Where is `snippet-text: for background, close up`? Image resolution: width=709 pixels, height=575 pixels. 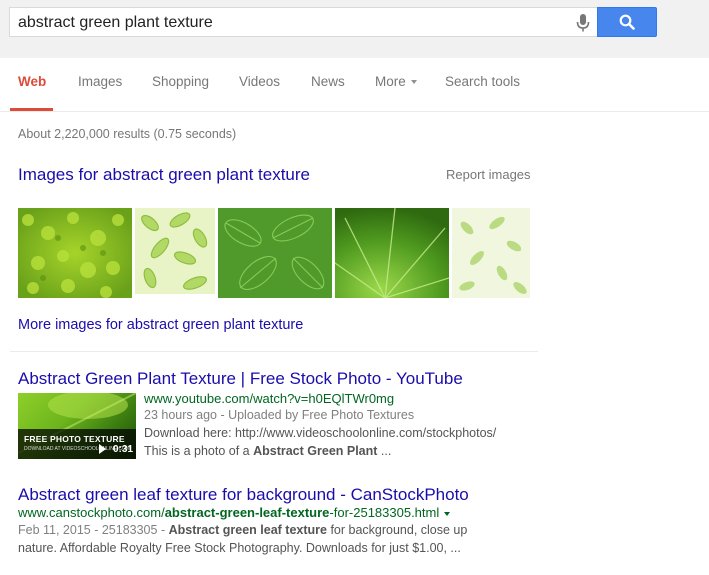
snippet-text: for background, close up is located at coordinates (397, 530).